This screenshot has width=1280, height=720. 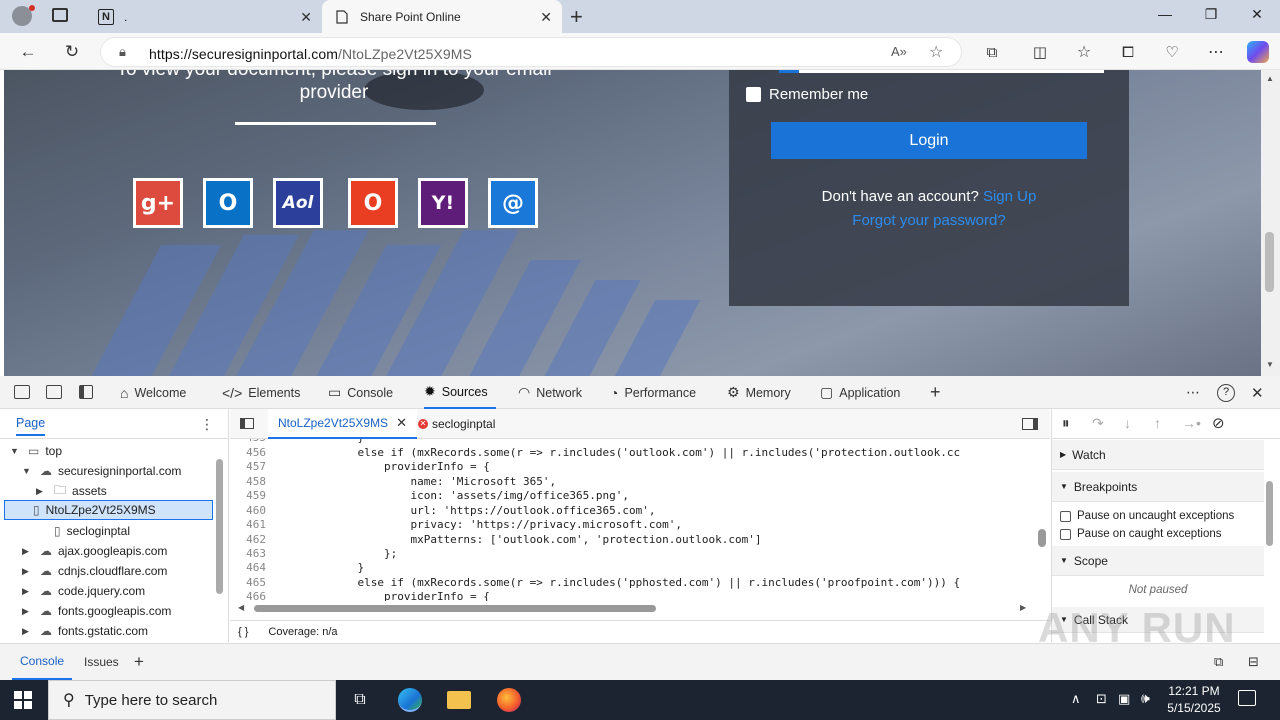 I want to click on toggle-navigator-icon, so click(x=247, y=423).